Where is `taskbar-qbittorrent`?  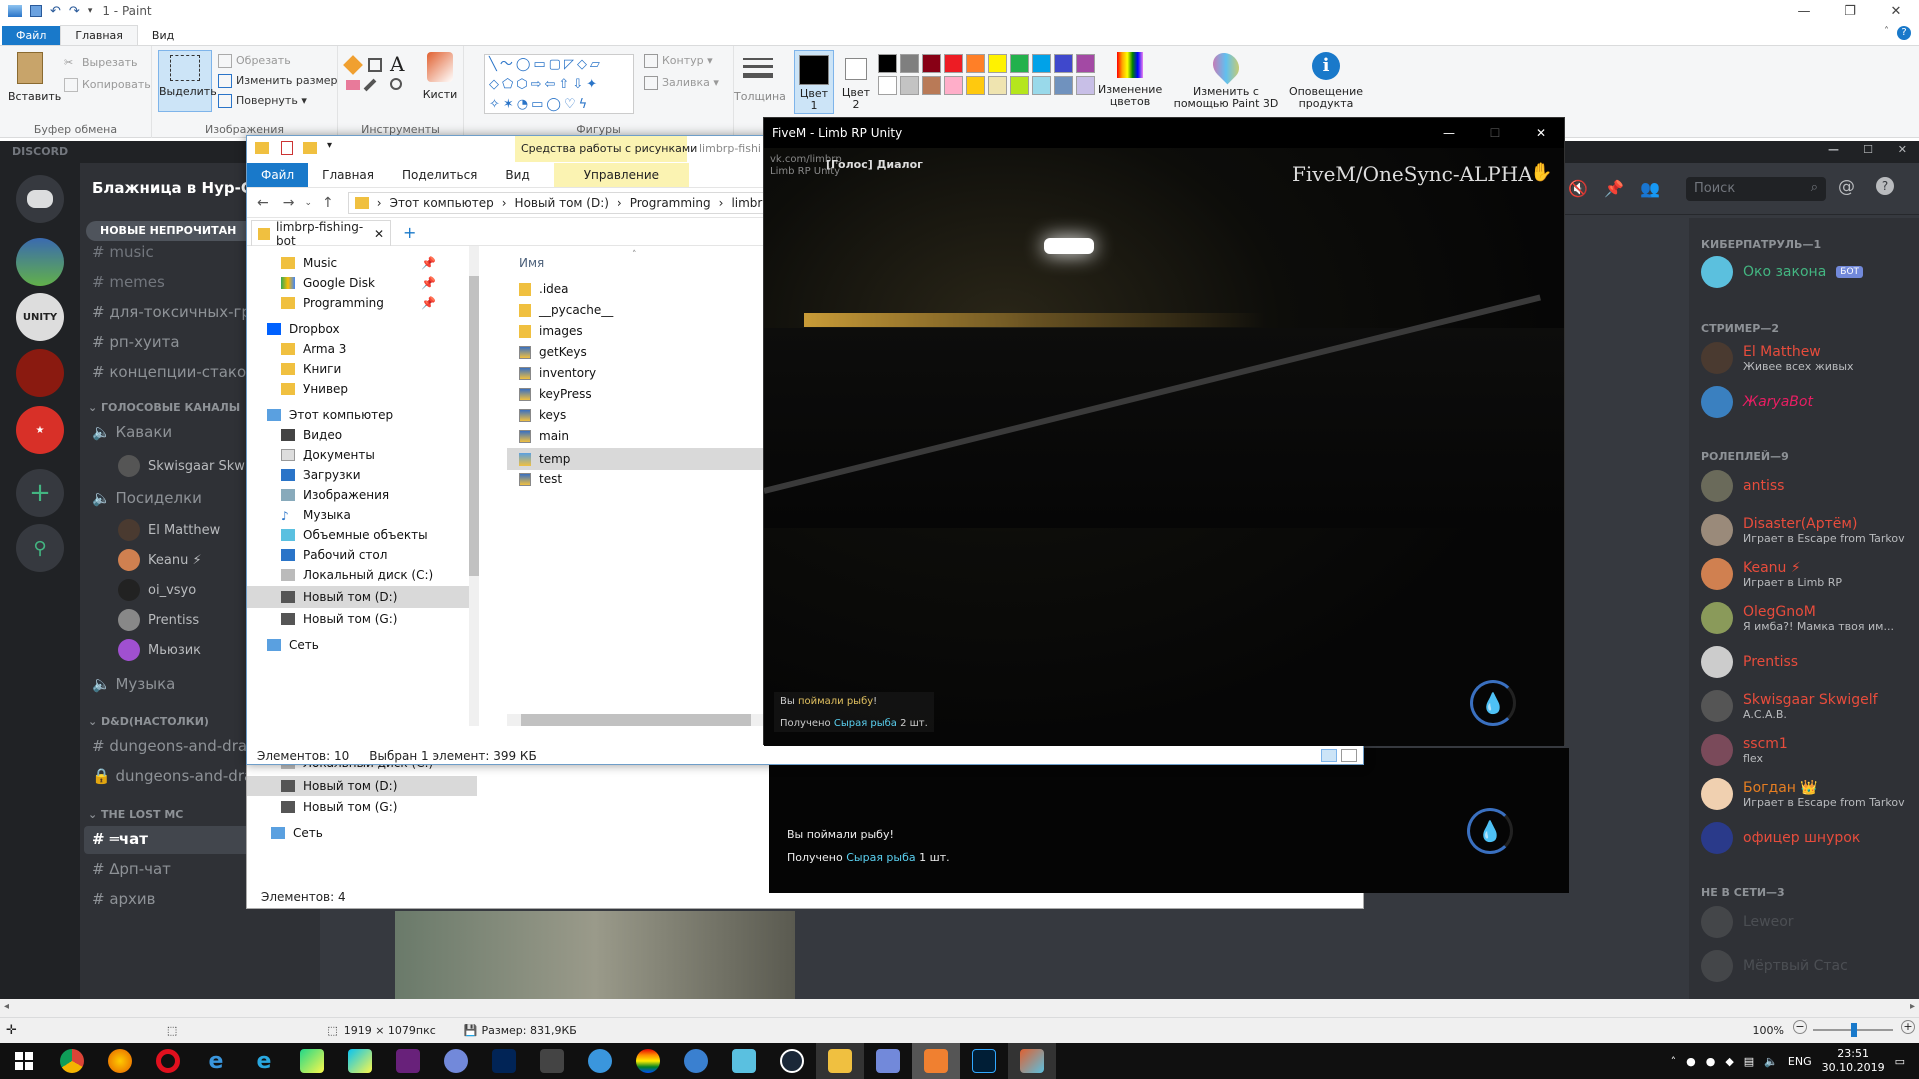
taskbar-qbittorrent is located at coordinates (696, 1061).